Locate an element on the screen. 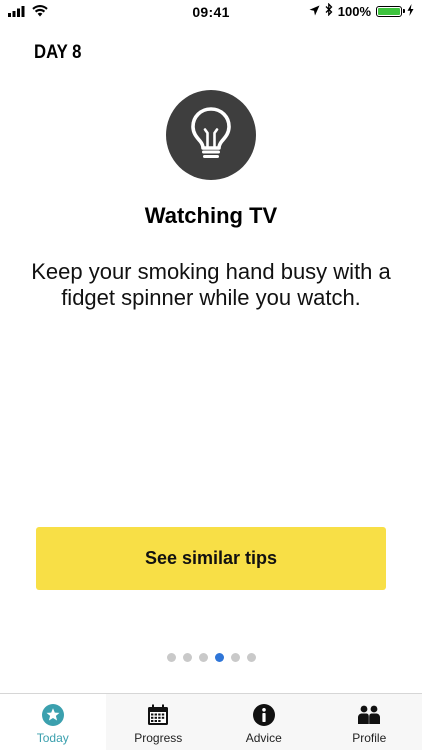 The image size is (422, 750). lightbulb-icon is located at coordinates (211, 135).